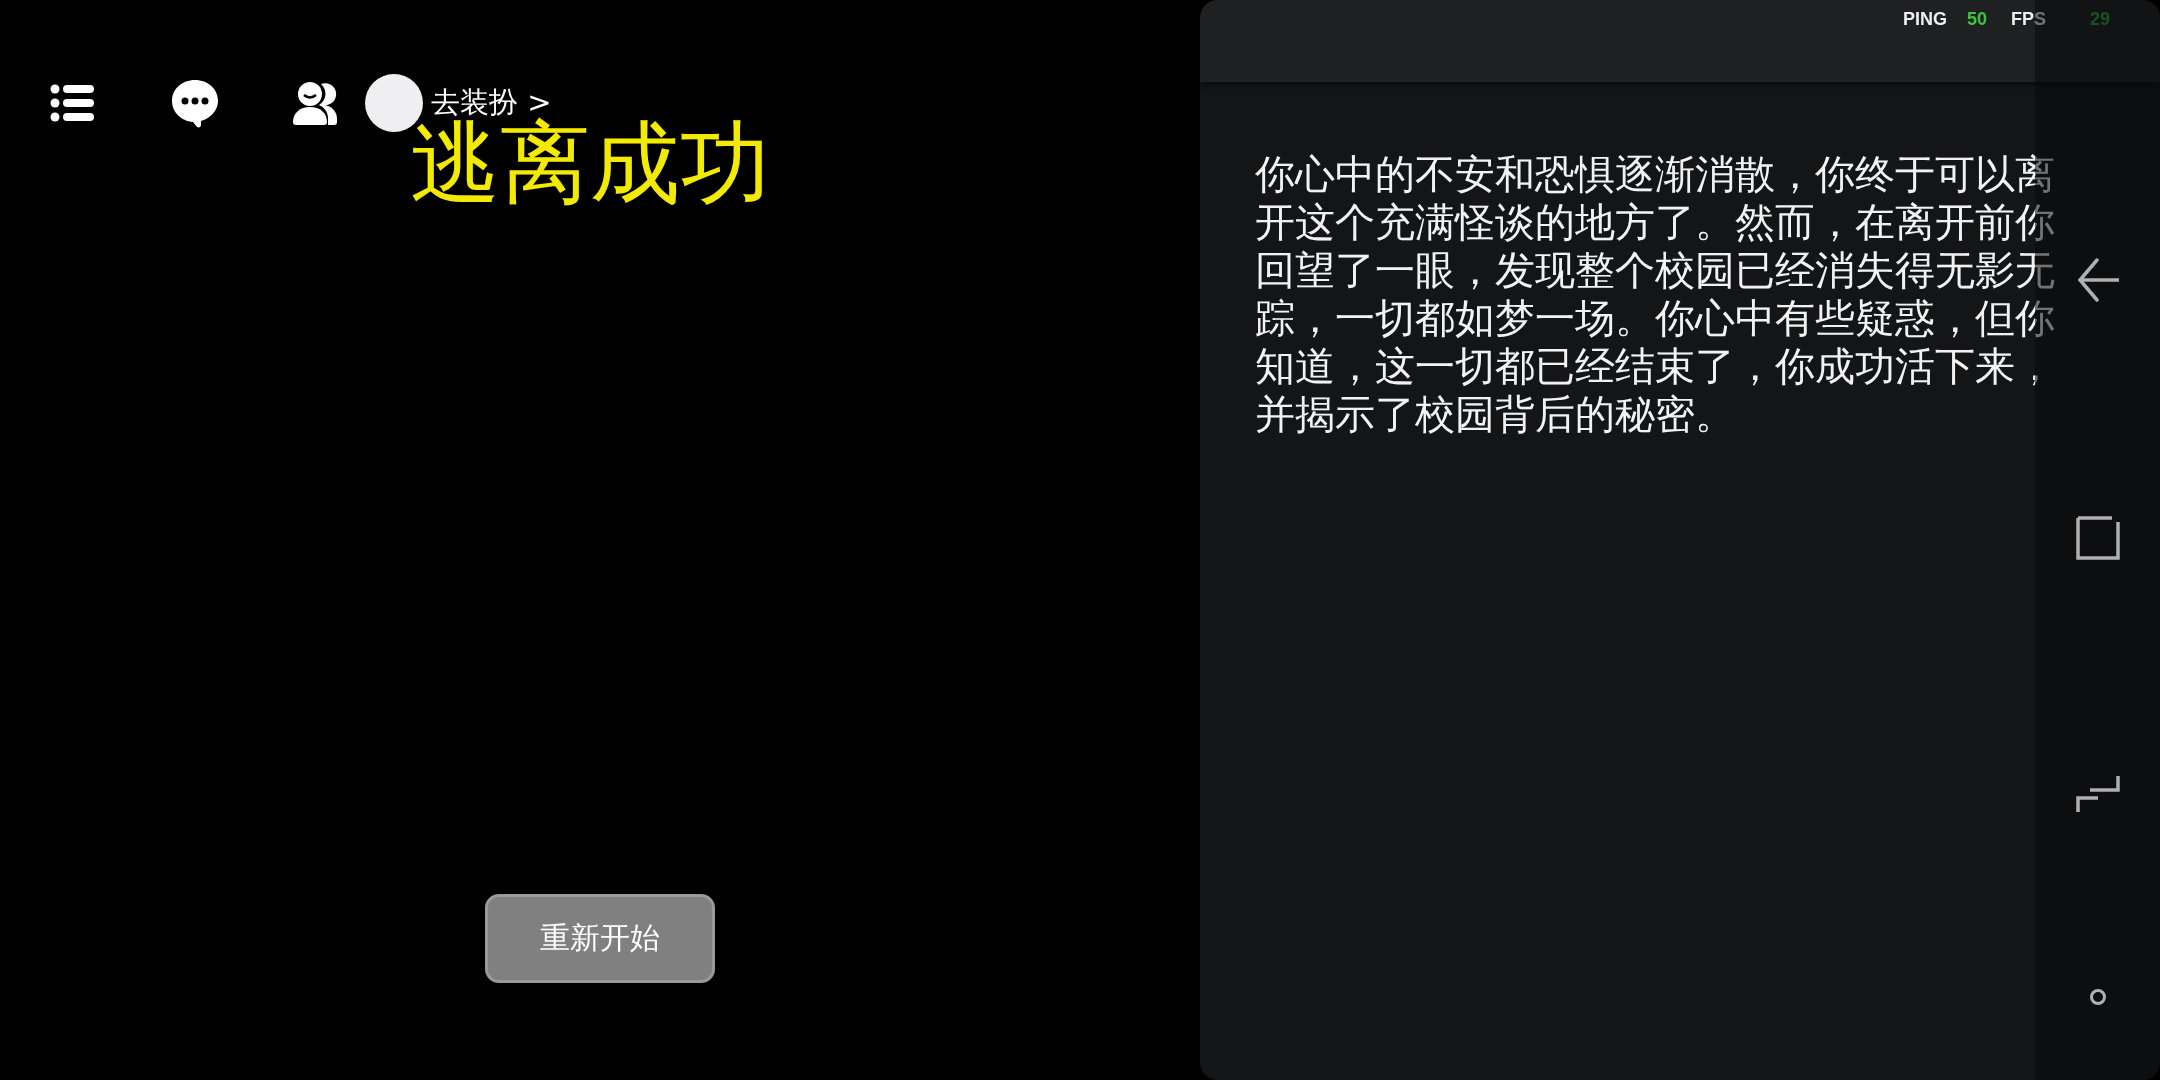 The width and height of the screenshot is (2160, 1080). What do you see at coordinates (2097, 794) in the screenshot?
I see `recents-icon` at bounding box center [2097, 794].